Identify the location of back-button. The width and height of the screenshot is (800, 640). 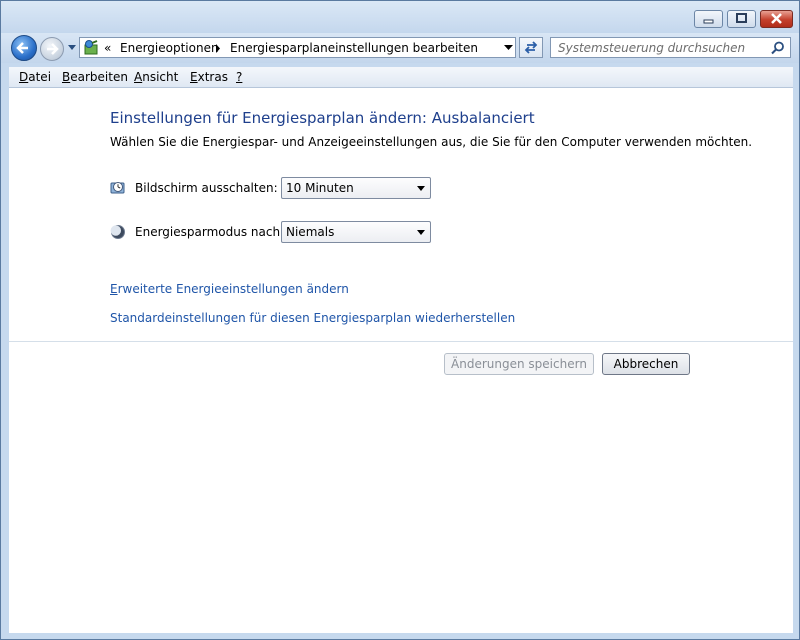
(24, 48).